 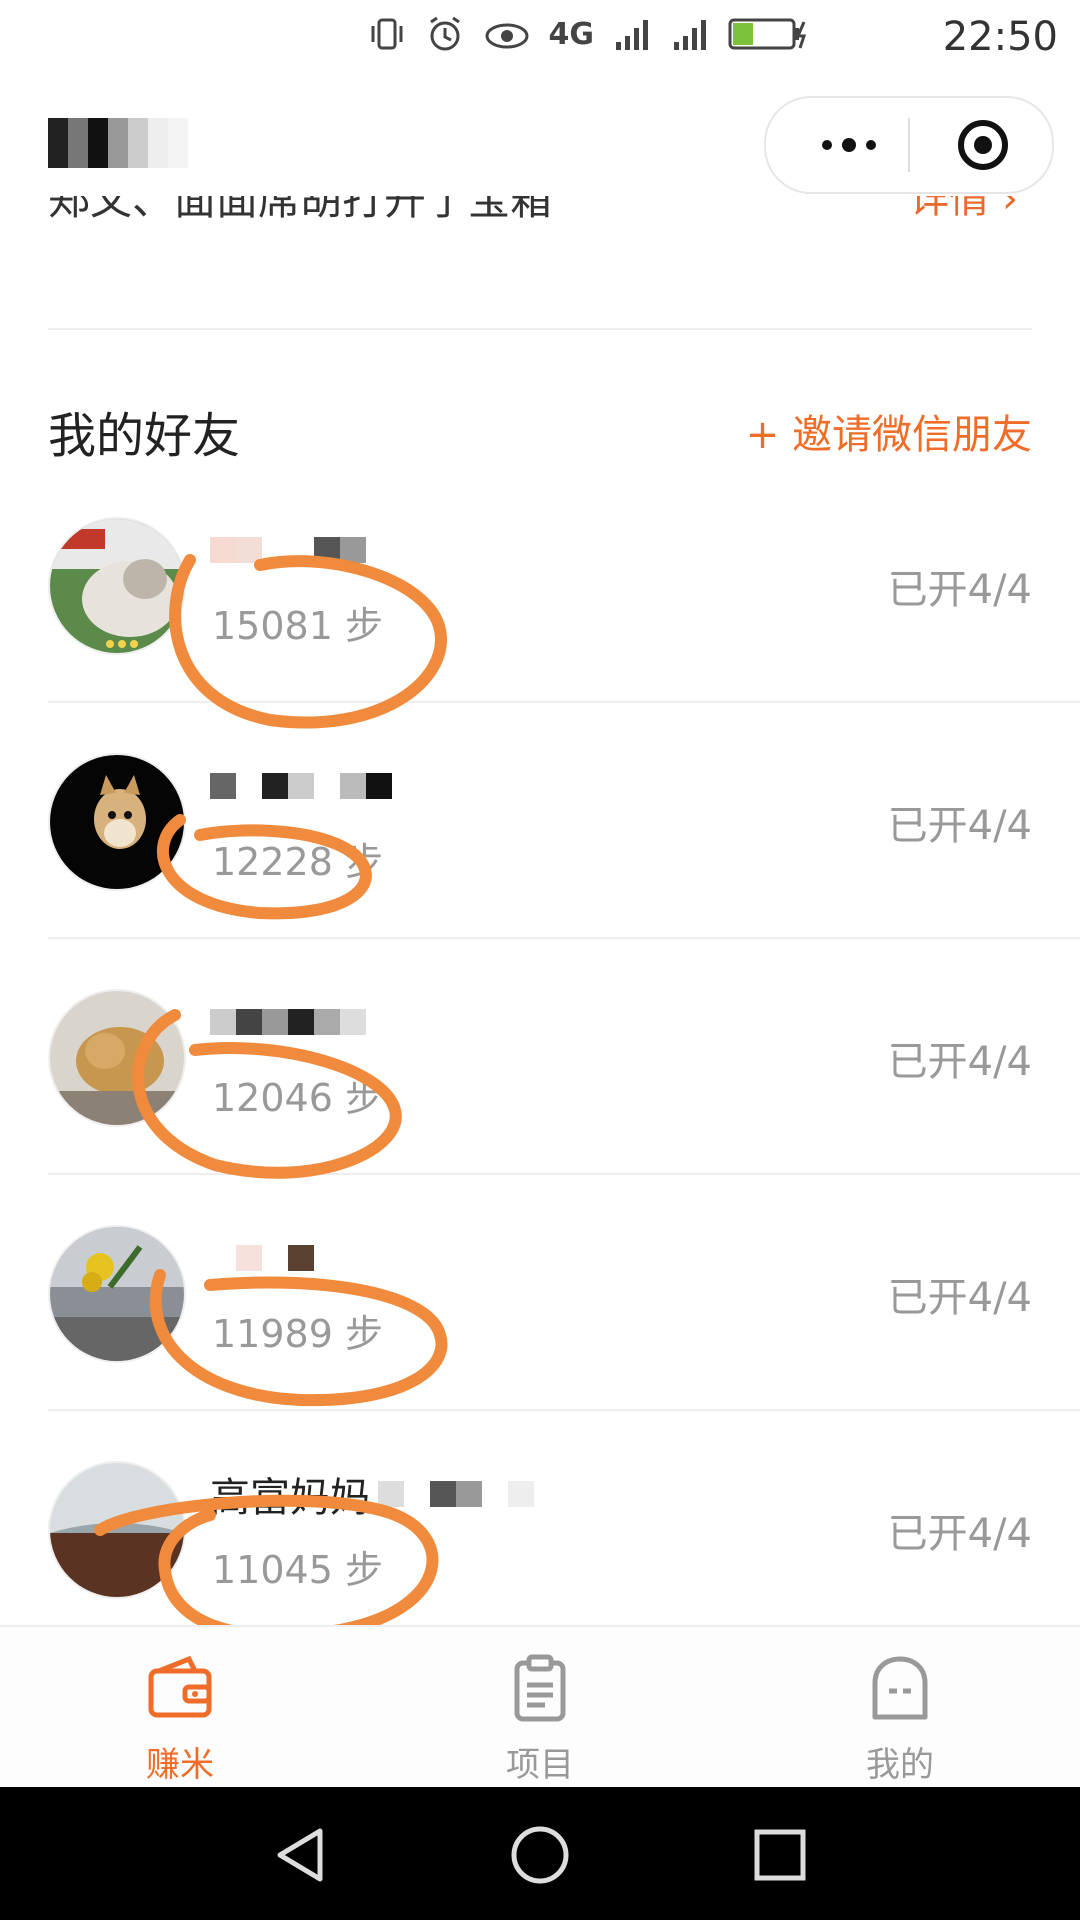 I want to click on system-navigation-bar, so click(x=540, y=1853).